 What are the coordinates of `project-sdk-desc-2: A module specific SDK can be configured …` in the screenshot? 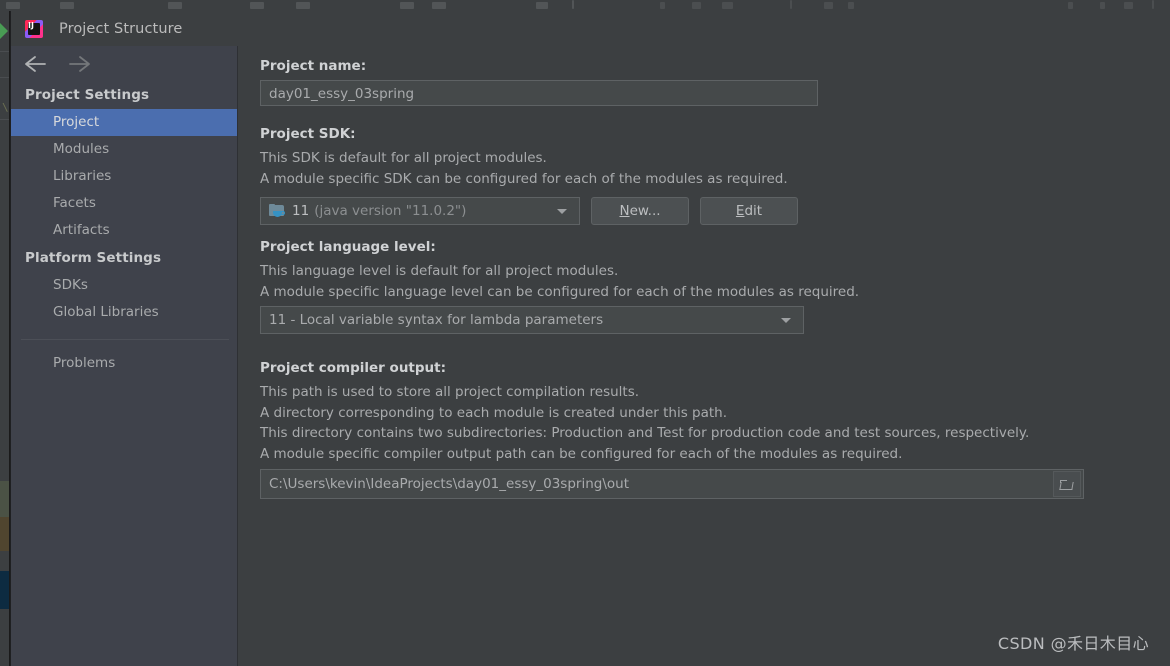 It's located at (524, 178).